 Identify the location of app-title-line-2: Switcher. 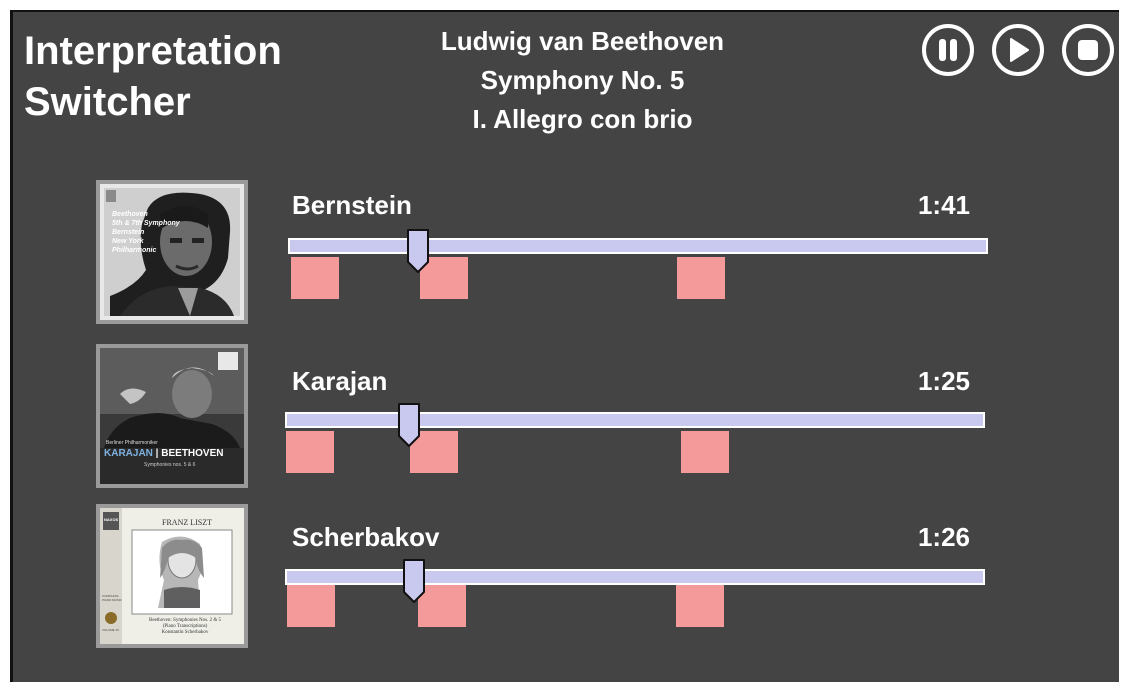
(107, 102).